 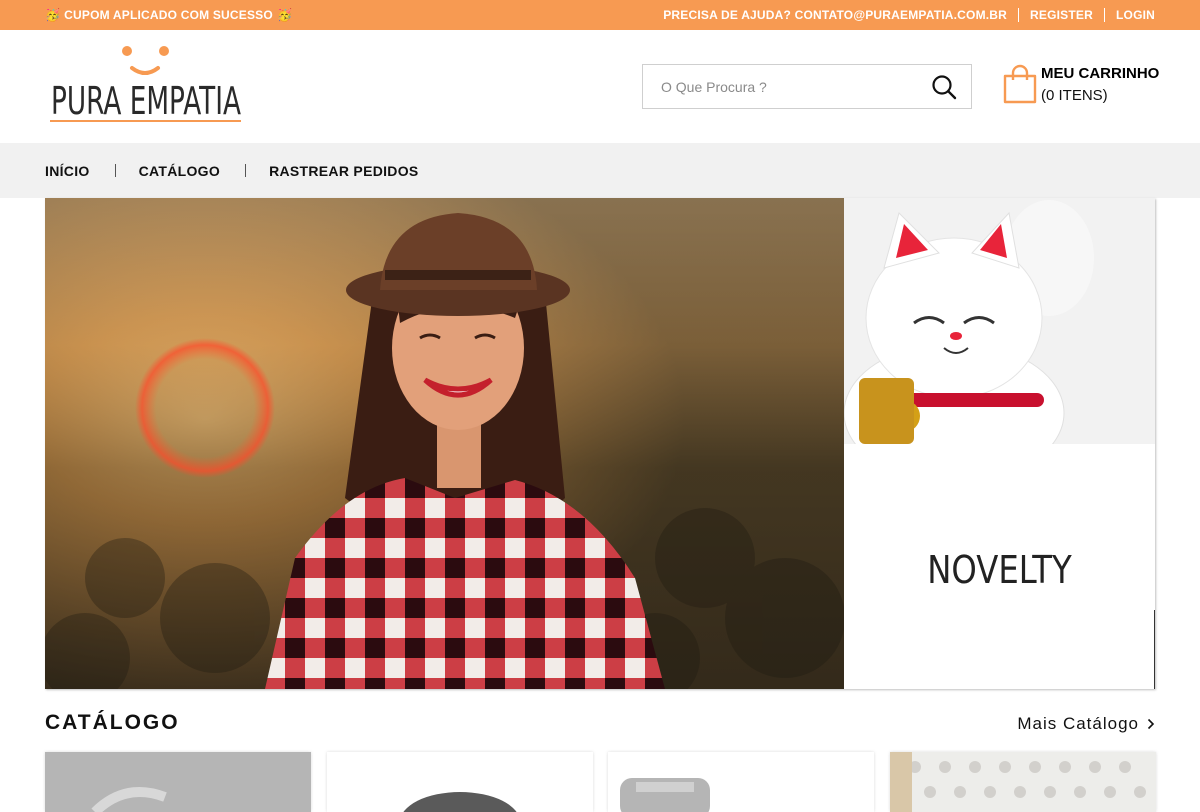 I want to click on nav-item-catalogo: CATÁLOGO, so click(x=179, y=171).